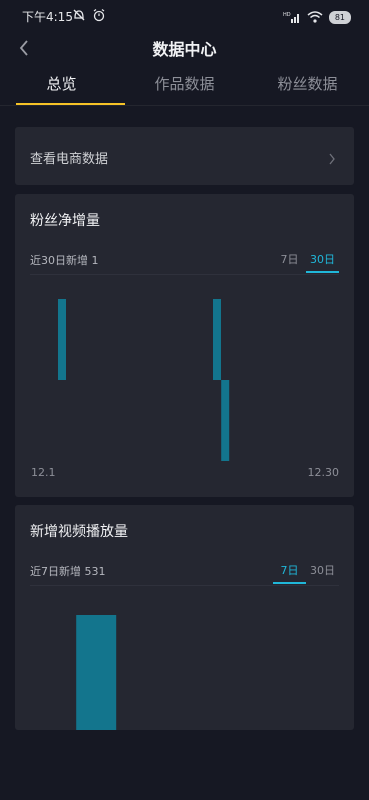 The image size is (369, 800). I want to click on plays-bar-chart, so click(96, 672).